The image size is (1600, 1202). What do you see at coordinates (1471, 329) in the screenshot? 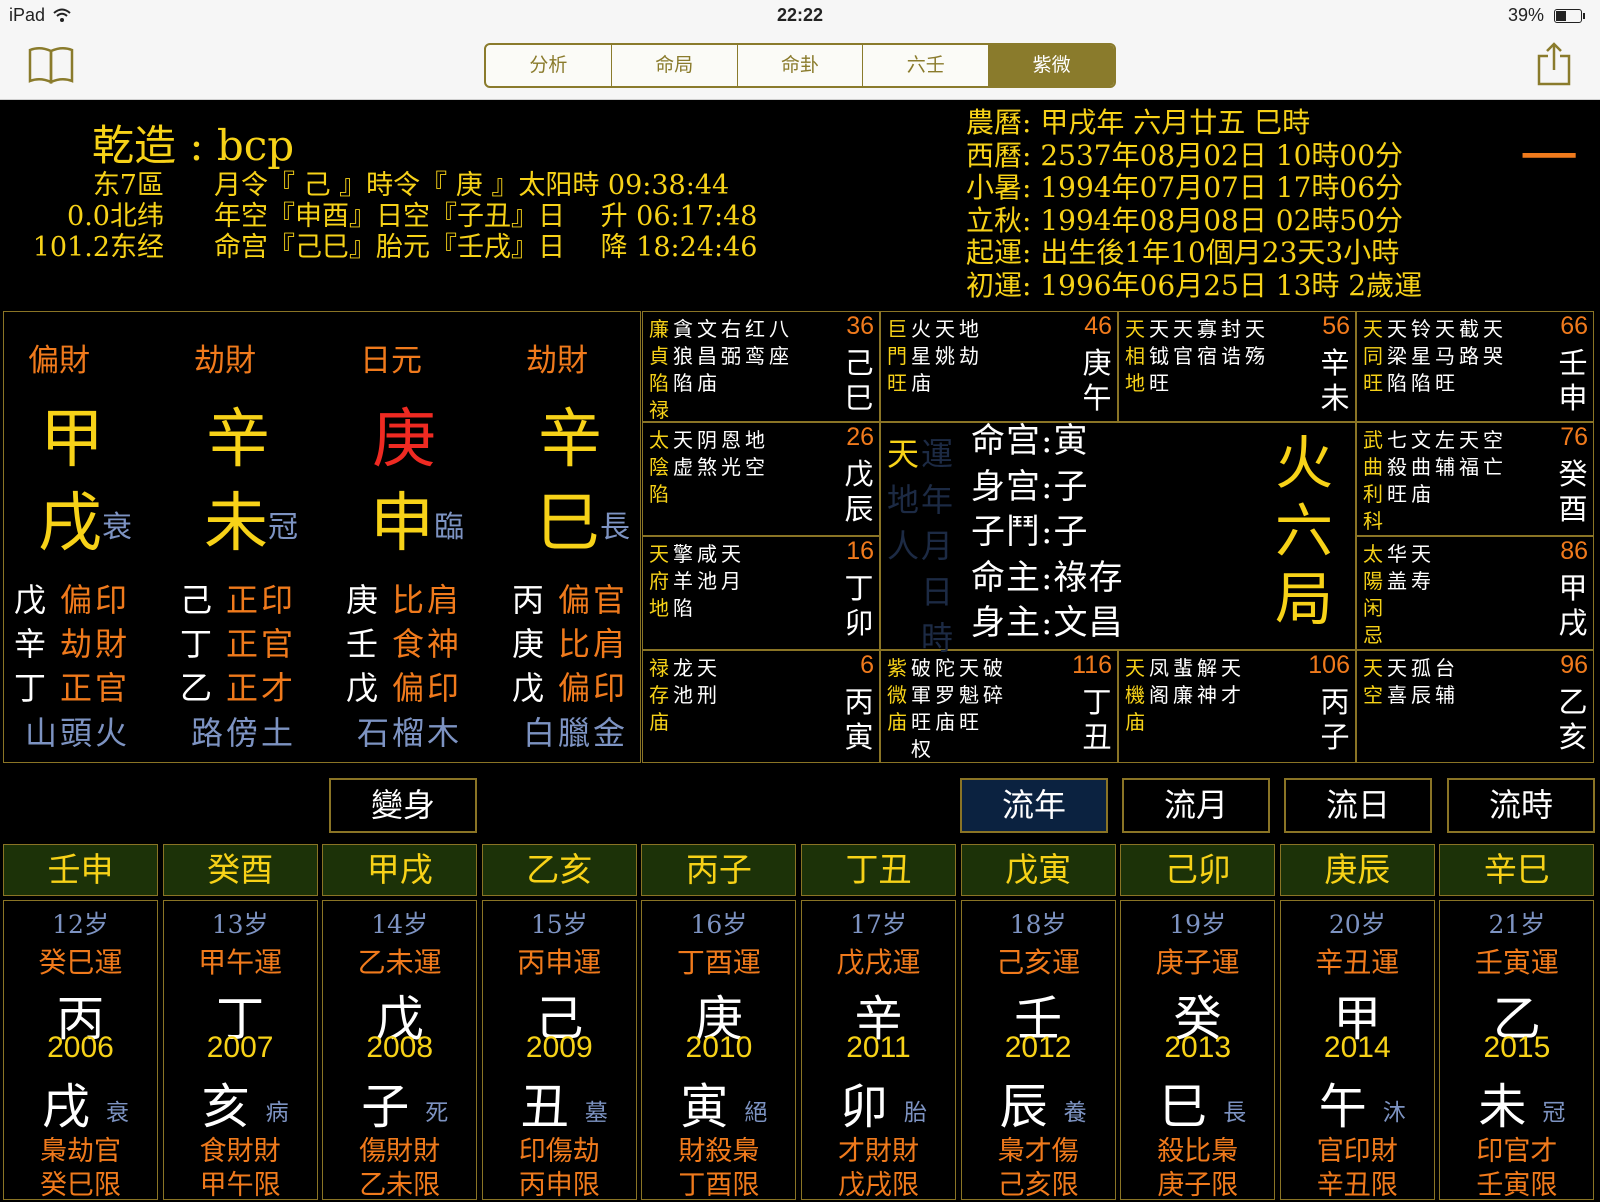
I see `star-char: 截` at bounding box center [1471, 329].